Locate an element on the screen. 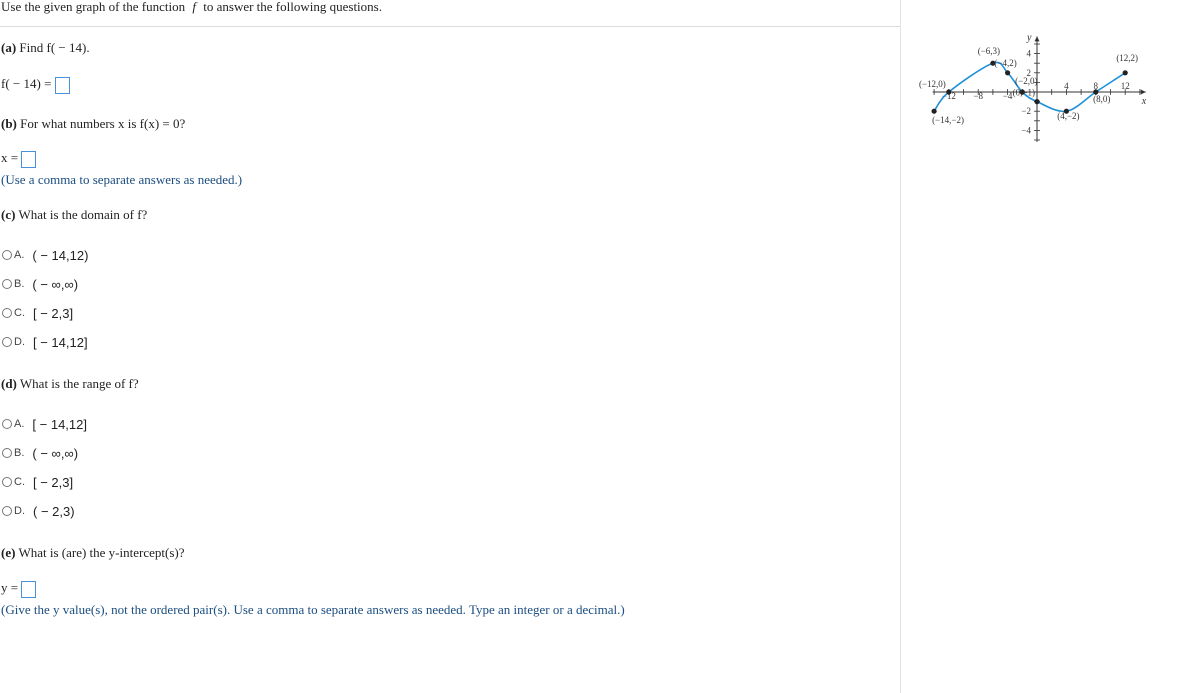 The image size is (1189, 693). y-tick-label: −2 is located at coordinates (1026, 111).